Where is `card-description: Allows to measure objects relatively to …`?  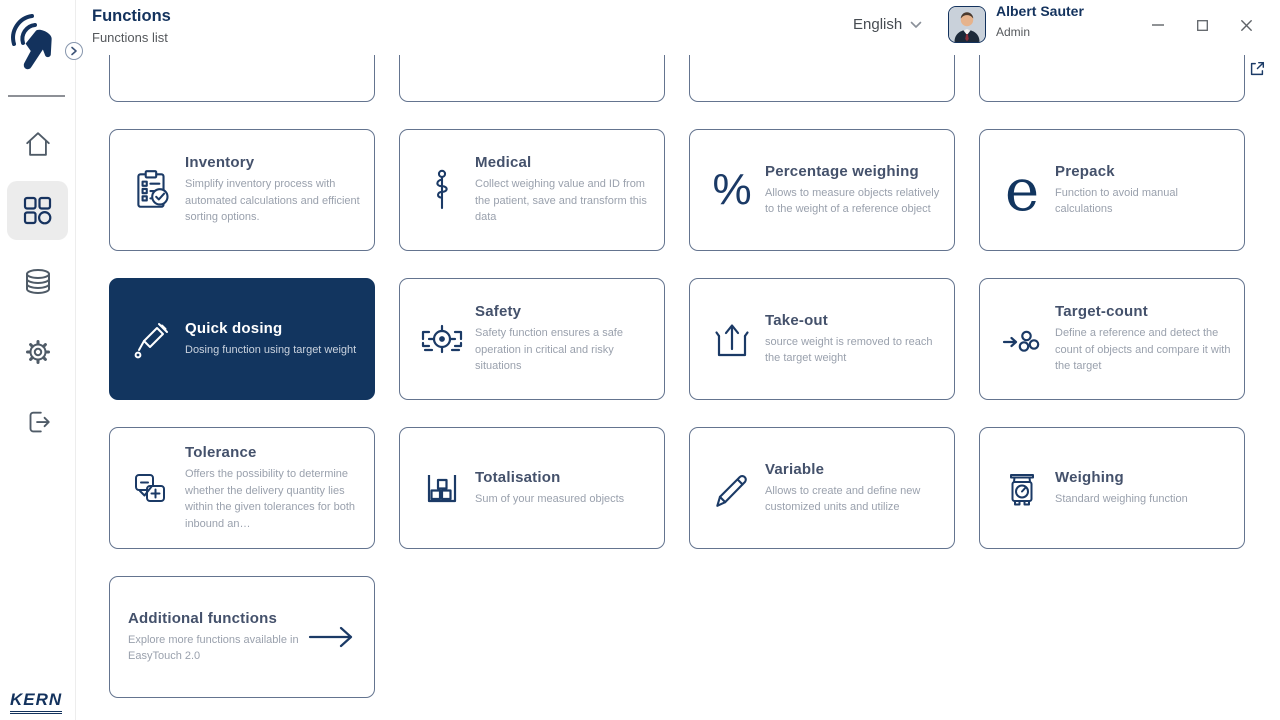 card-description: Allows to measure objects relatively to … is located at coordinates (852, 201).